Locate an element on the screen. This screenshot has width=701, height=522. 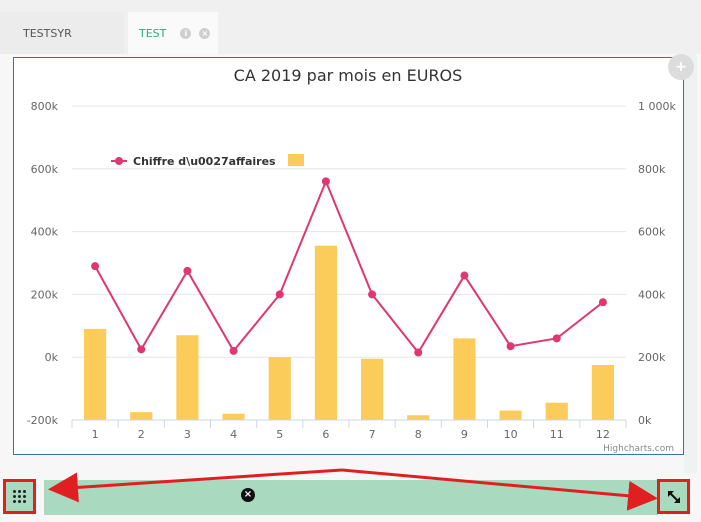
legend-label: Chiffre d\u0027affaires is located at coordinates (204, 161).